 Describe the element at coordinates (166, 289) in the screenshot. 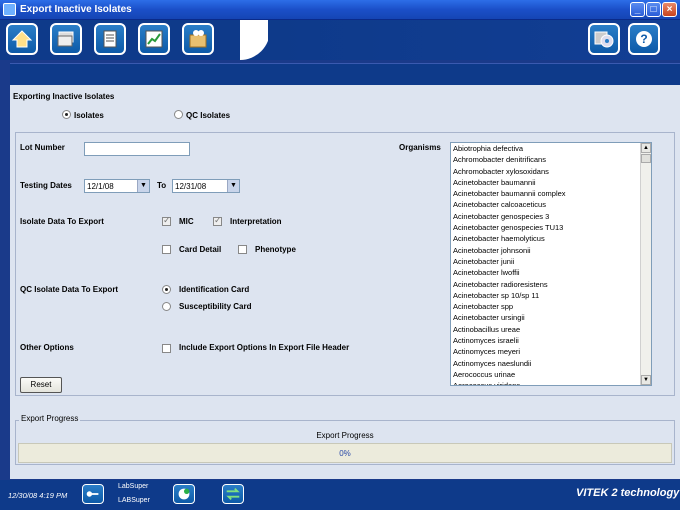

I see `identification-card-radio` at that location.